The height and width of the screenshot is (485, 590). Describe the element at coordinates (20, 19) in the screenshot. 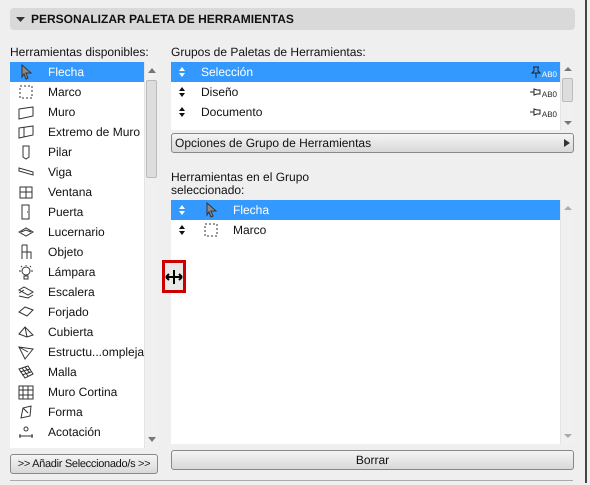

I see `disclosure-triangle-icon` at that location.